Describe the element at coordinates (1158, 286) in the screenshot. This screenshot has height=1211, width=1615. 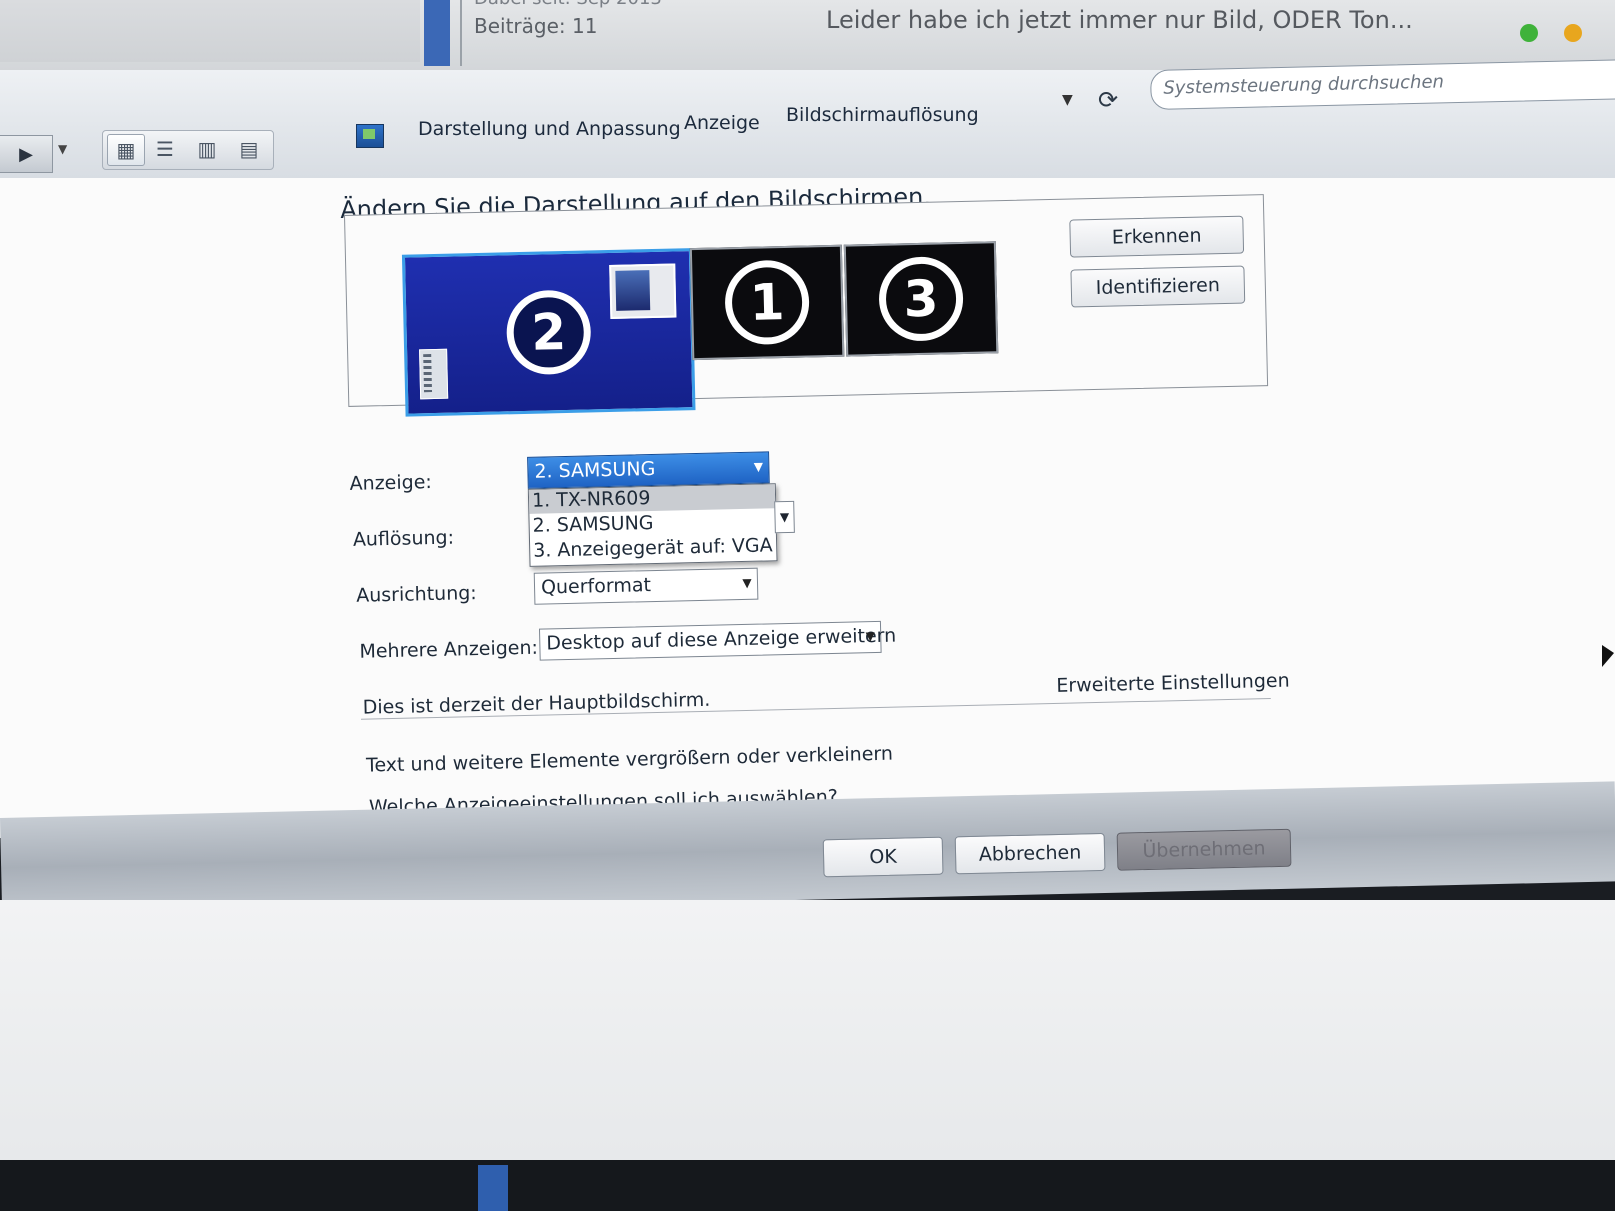
I see `identify-button: Identifizieren` at that location.